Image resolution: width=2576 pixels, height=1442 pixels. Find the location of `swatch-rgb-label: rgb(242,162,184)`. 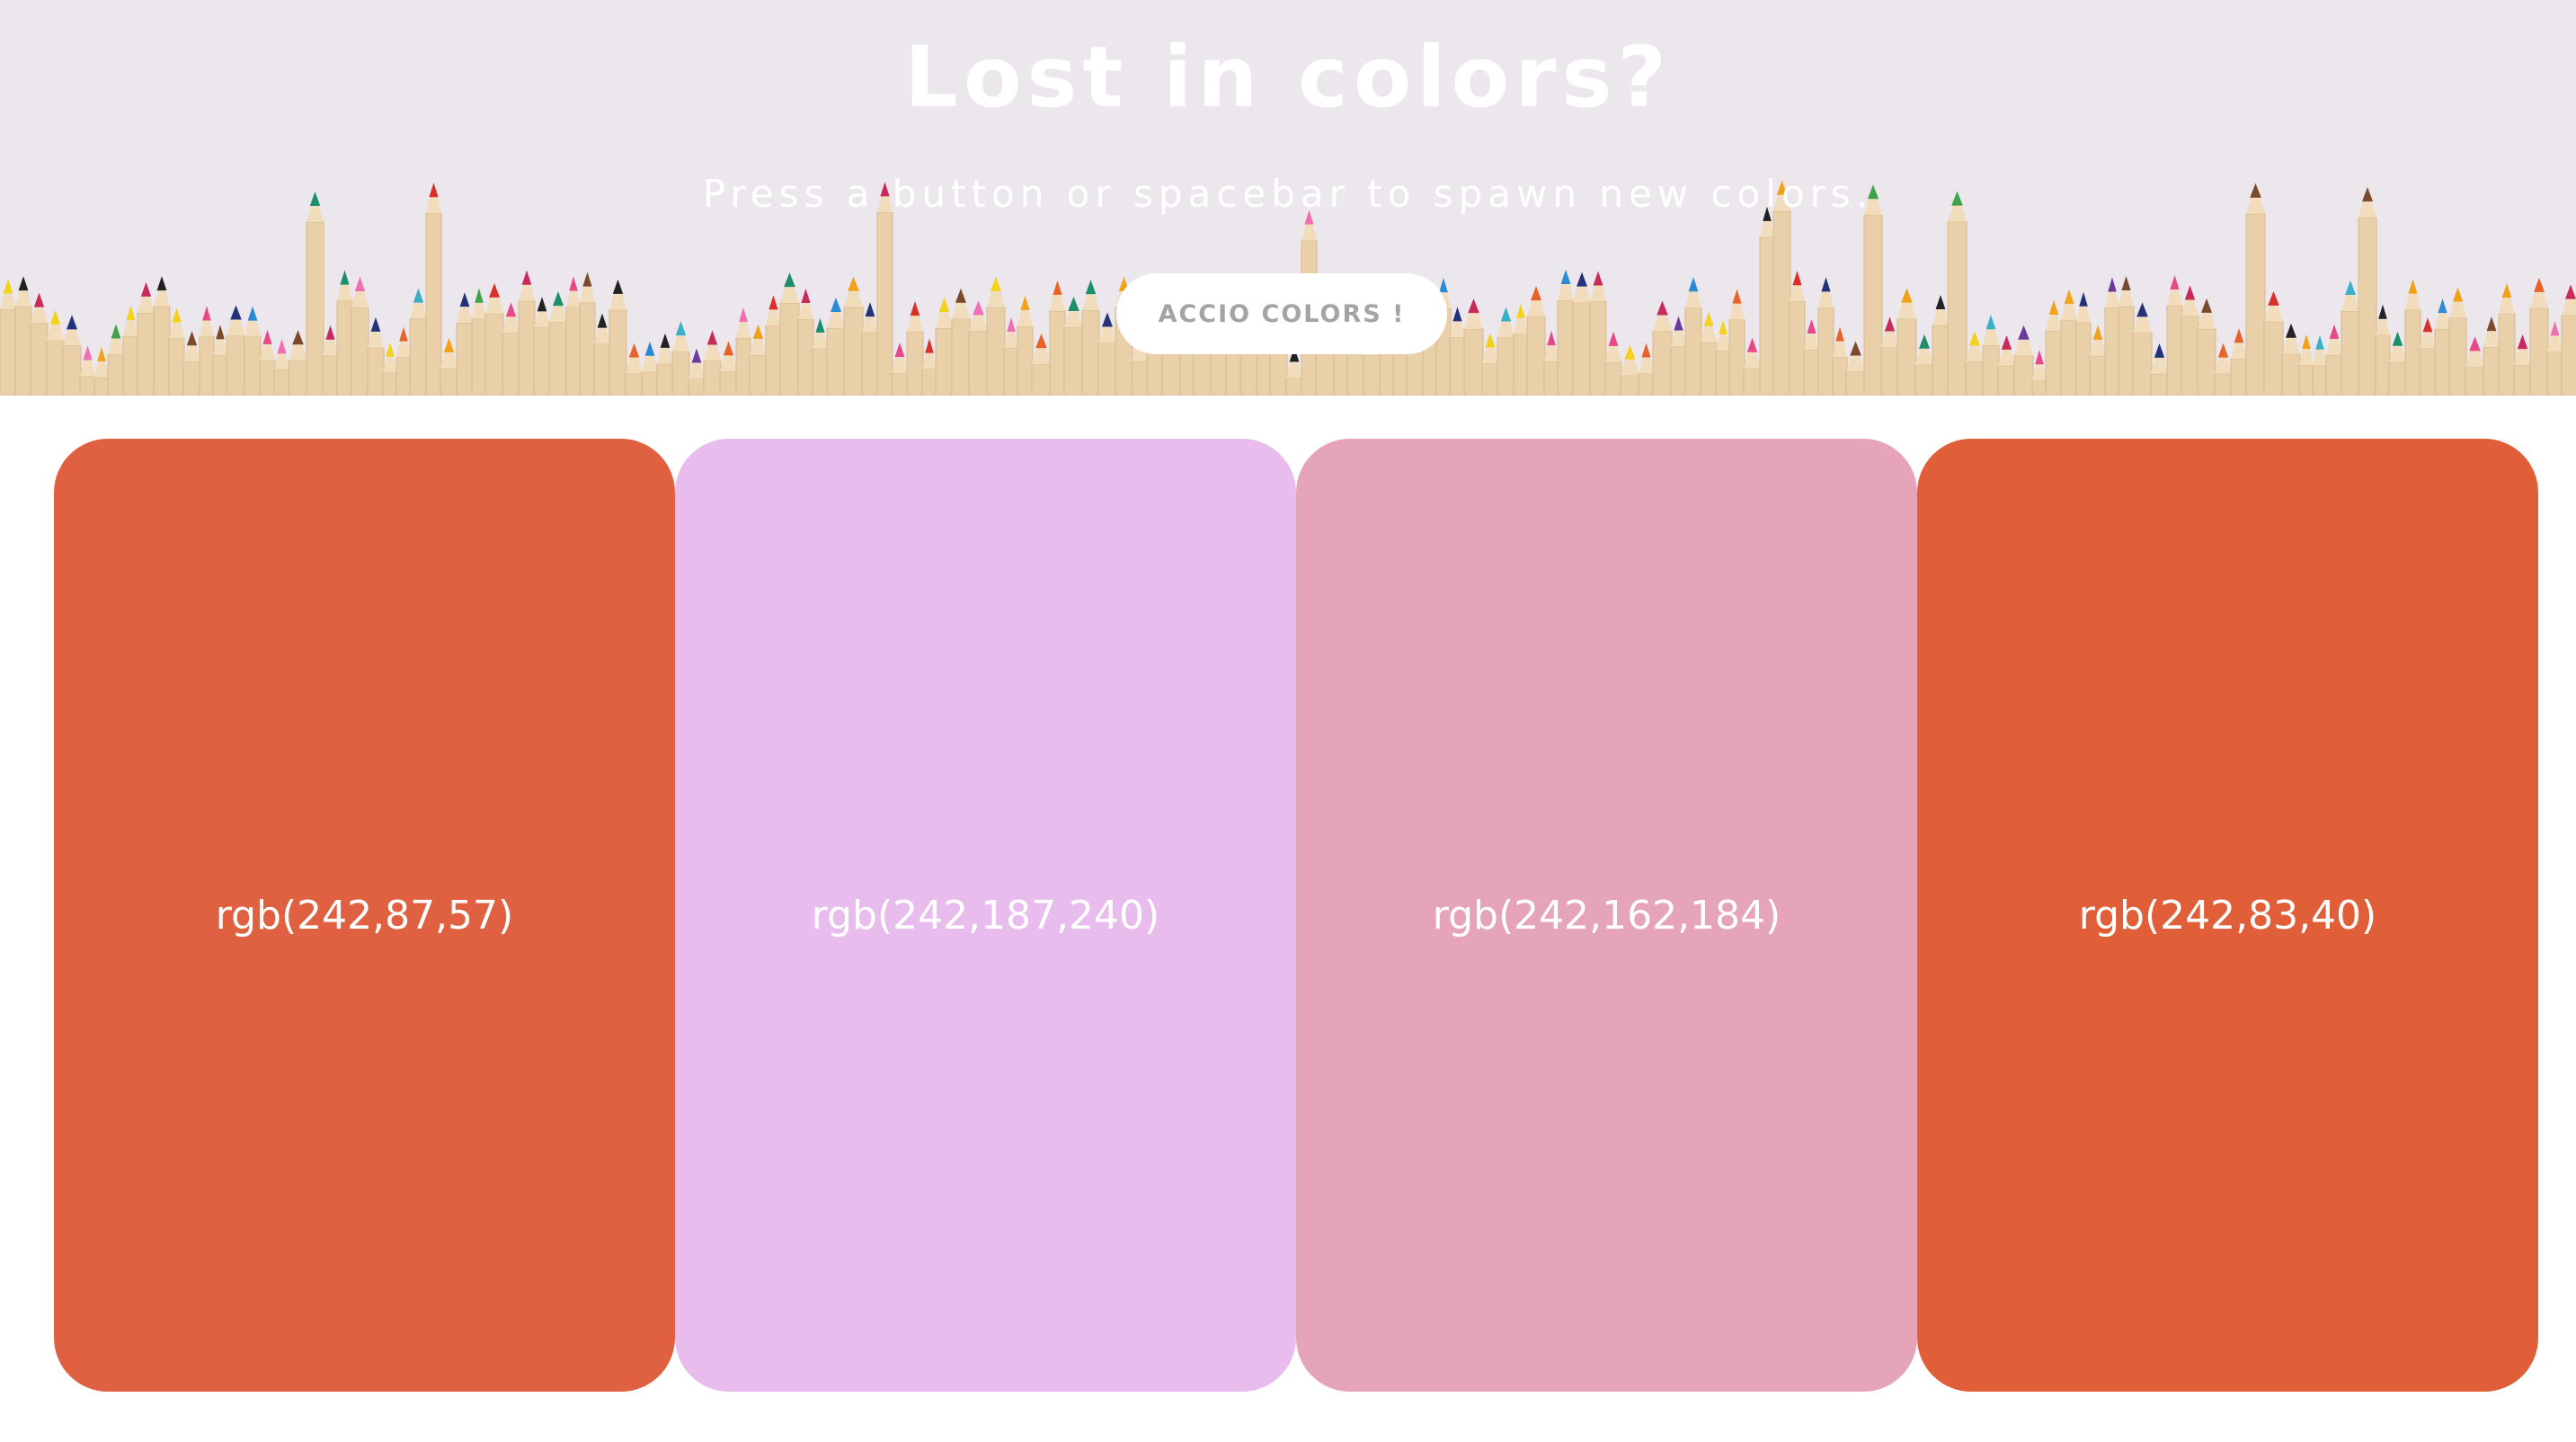

swatch-rgb-label: rgb(242,162,184) is located at coordinates (1606, 915).